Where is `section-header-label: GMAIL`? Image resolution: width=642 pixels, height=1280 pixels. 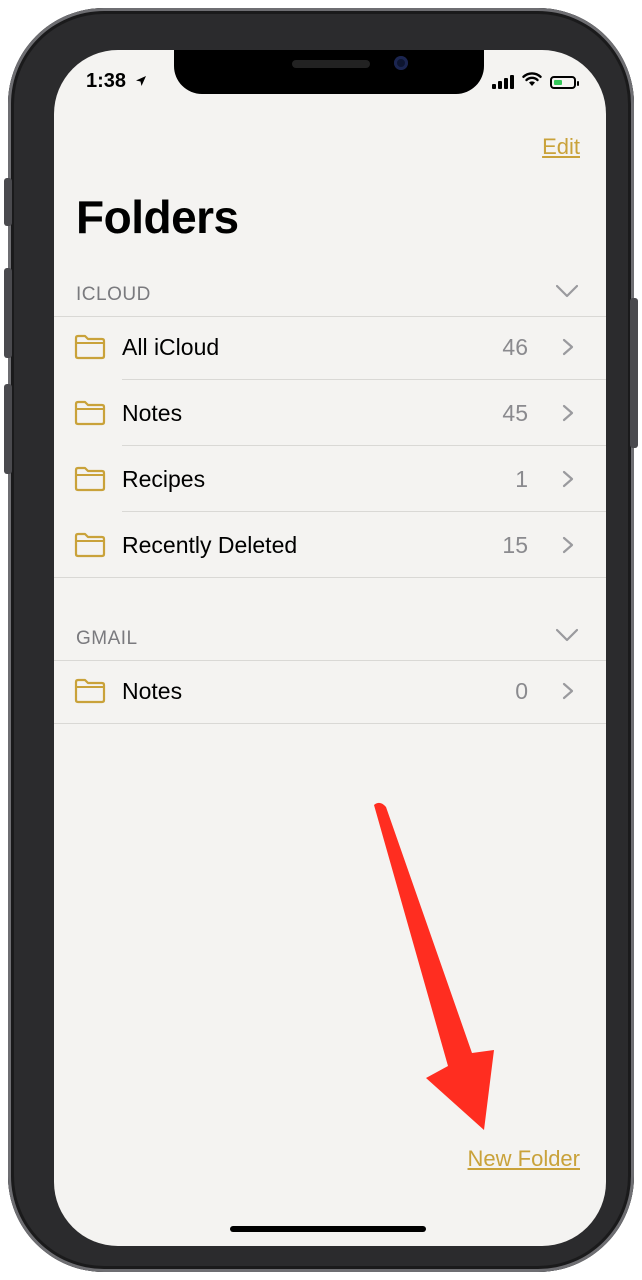 section-header-label: GMAIL is located at coordinates (107, 638).